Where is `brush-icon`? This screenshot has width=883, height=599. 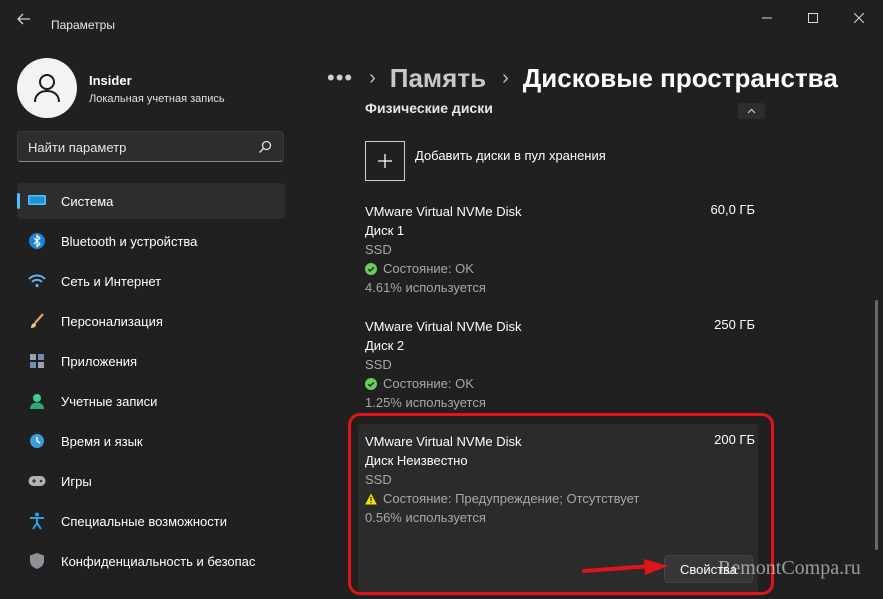 brush-icon is located at coordinates (37, 321).